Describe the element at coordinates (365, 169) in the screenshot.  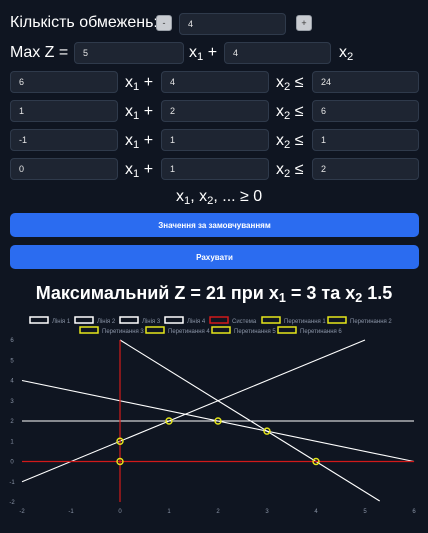
I see `constraint-4-rhs` at that location.